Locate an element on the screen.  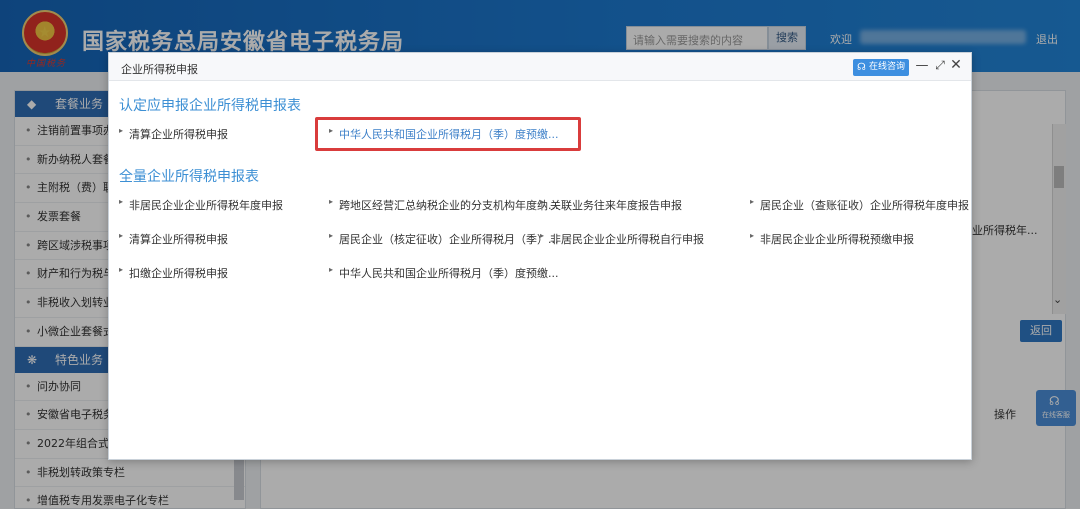
form-link: 扣缴企业所得税申报 is located at coordinates (173, 273).